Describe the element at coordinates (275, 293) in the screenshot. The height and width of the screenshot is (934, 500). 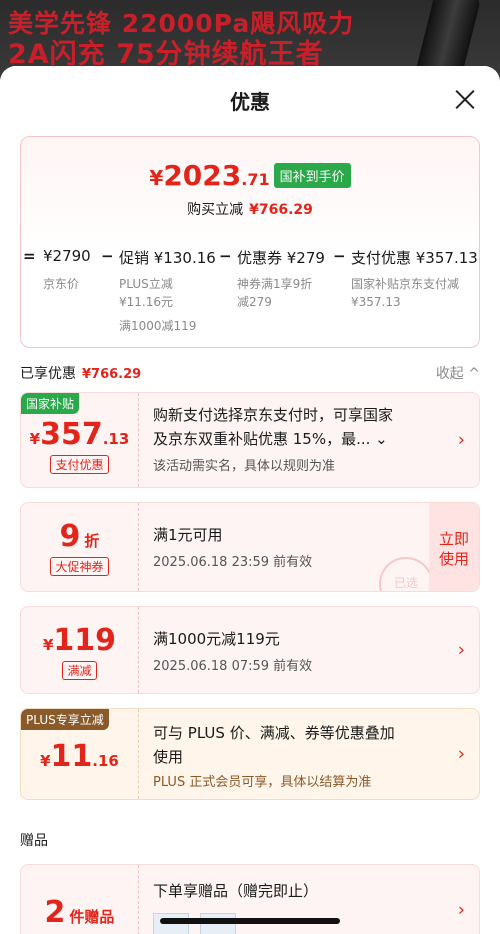
I see `coupon-detail: 神券满1享9折 减279` at that location.